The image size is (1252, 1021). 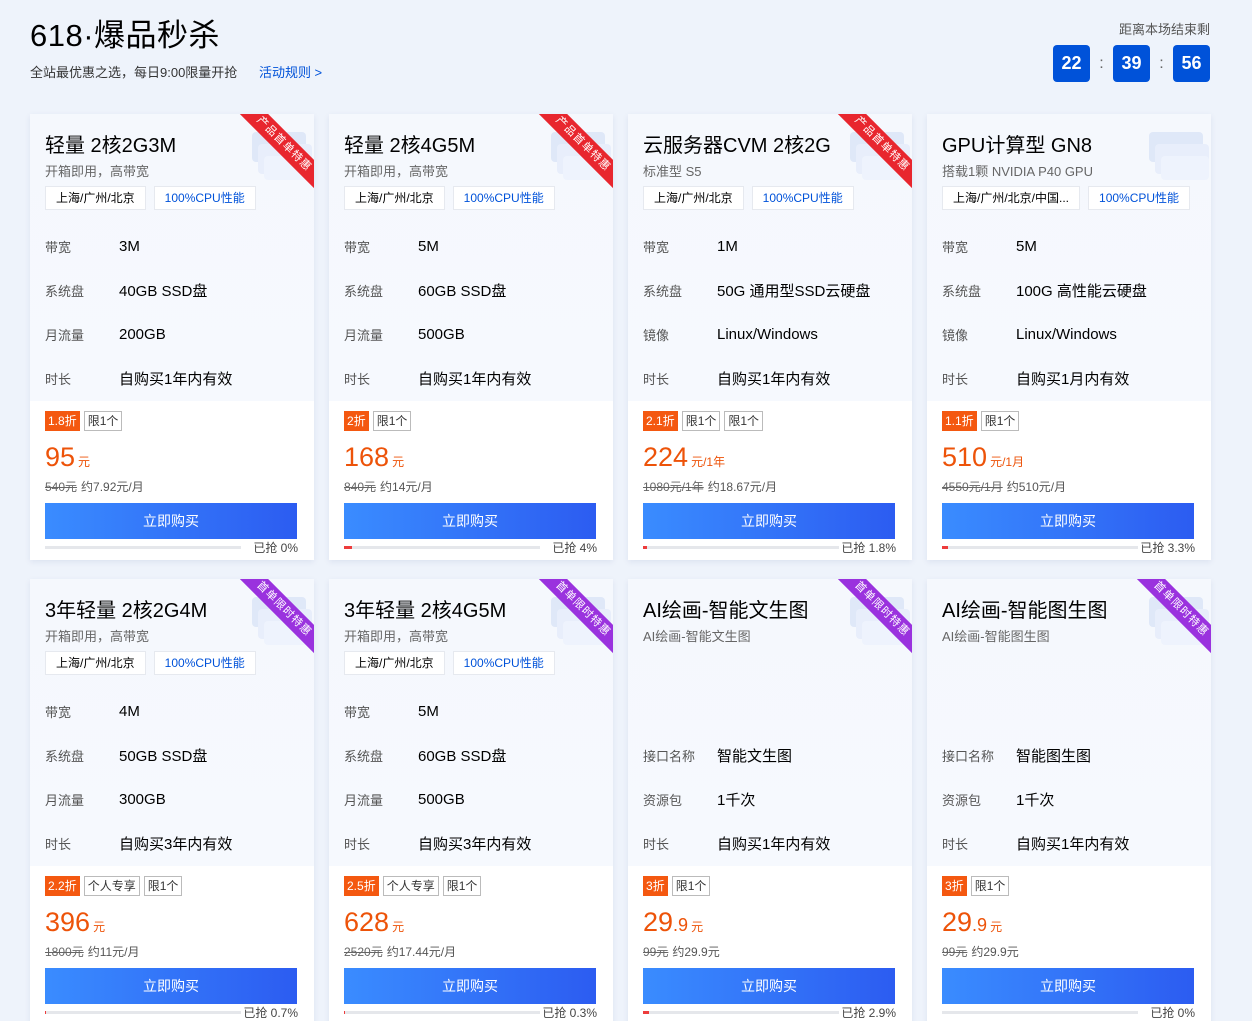 What do you see at coordinates (1073, 379) in the screenshot?
I see `spec-value: 自购买1月内有效` at bounding box center [1073, 379].